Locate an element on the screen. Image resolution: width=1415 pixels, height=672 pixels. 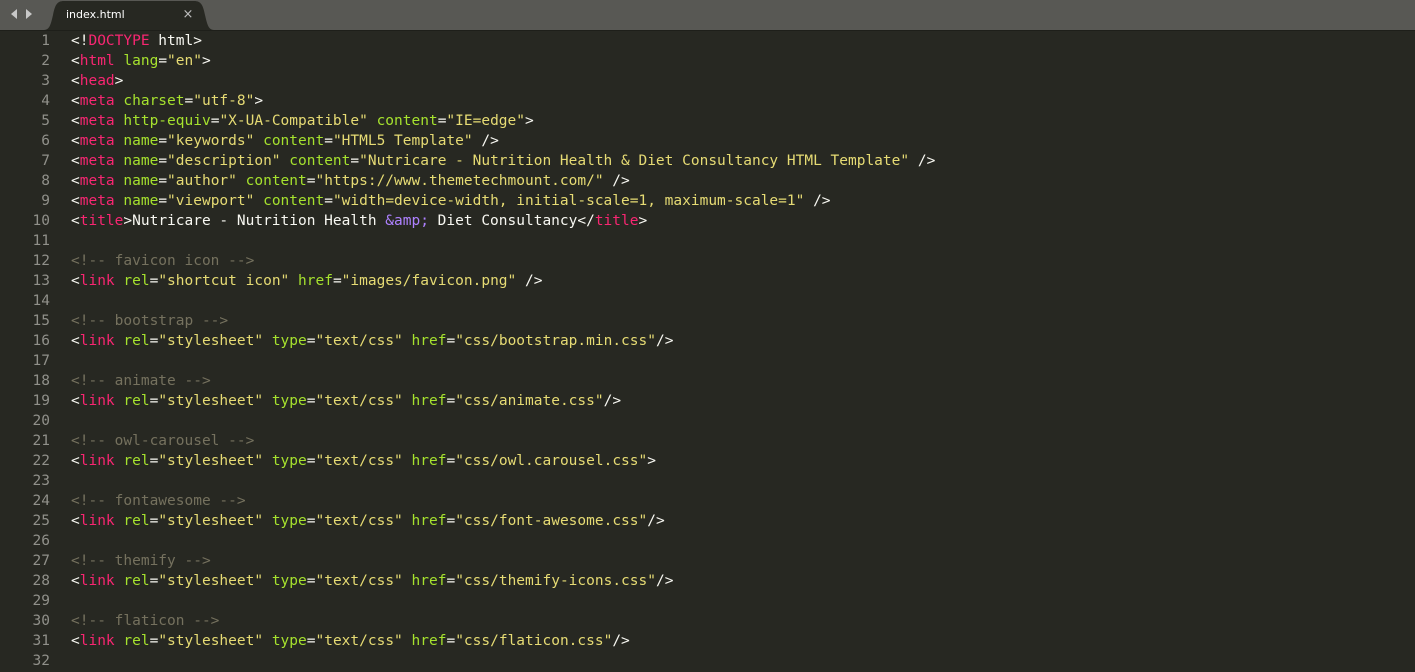
chevron-left-icon is located at coordinates (14, 14).